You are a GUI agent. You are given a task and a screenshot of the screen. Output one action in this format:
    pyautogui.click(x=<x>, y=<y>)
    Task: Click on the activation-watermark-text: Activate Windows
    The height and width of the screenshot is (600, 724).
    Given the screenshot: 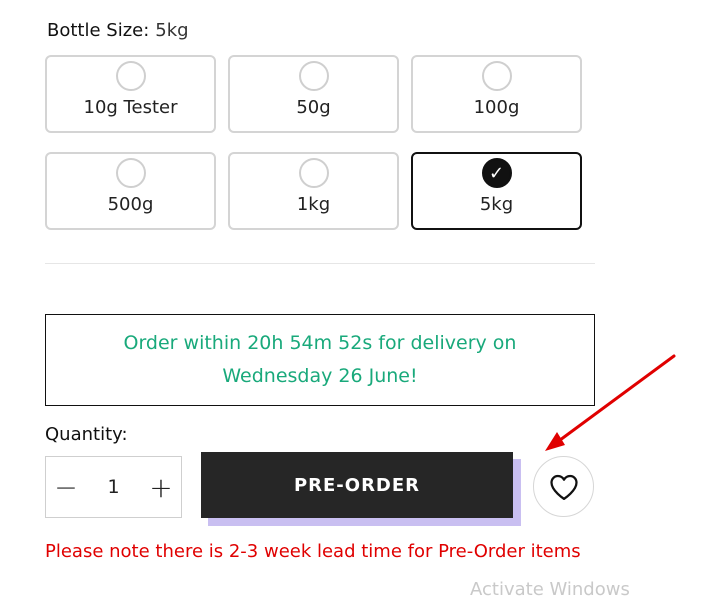 What is the action you would take?
    pyautogui.click(x=550, y=589)
    